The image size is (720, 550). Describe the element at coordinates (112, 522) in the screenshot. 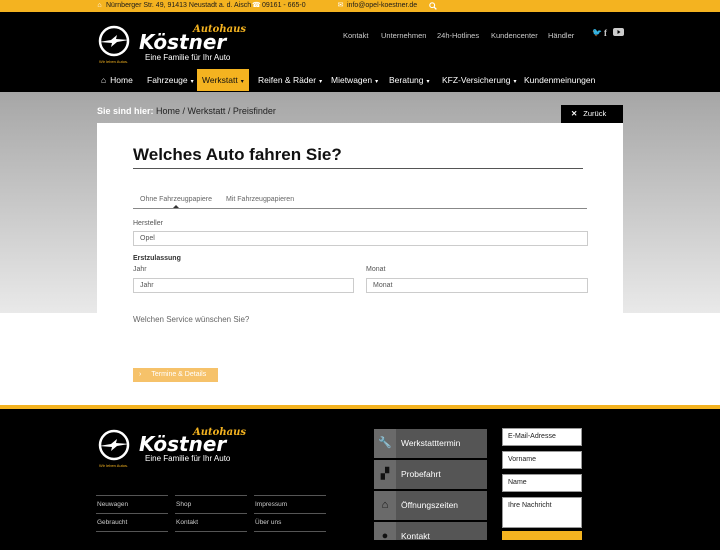

I see `footer-link-gebraucht: Gebraucht` at that location.